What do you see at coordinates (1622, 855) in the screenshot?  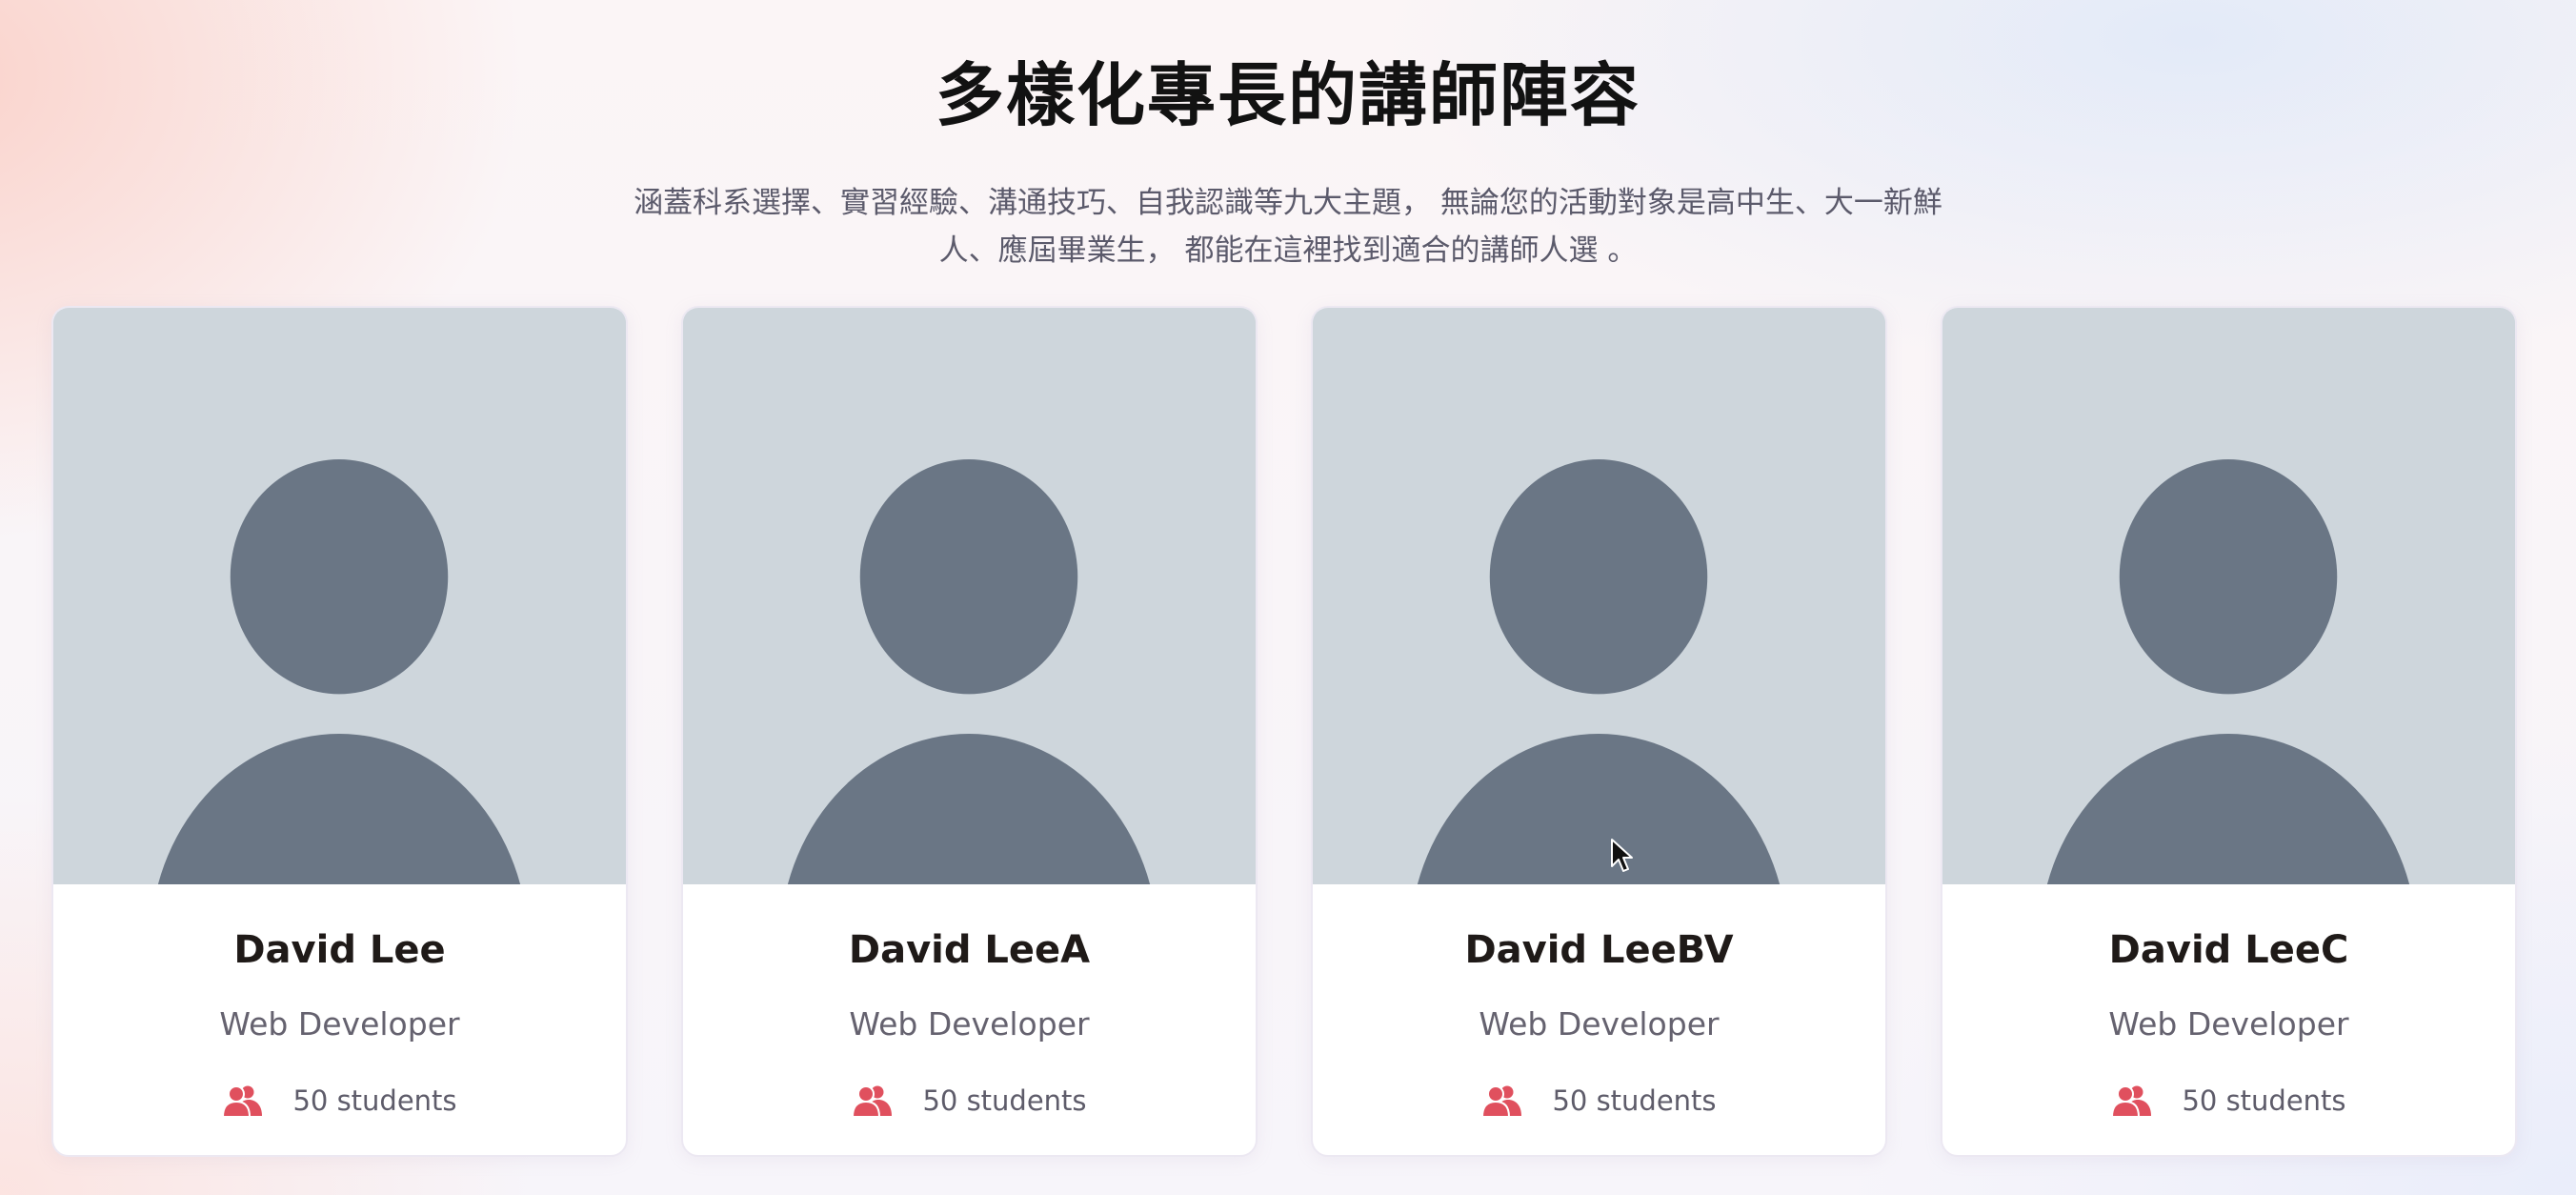 I see `mouse-cursor-icon` at bounding box center [1622, 855].